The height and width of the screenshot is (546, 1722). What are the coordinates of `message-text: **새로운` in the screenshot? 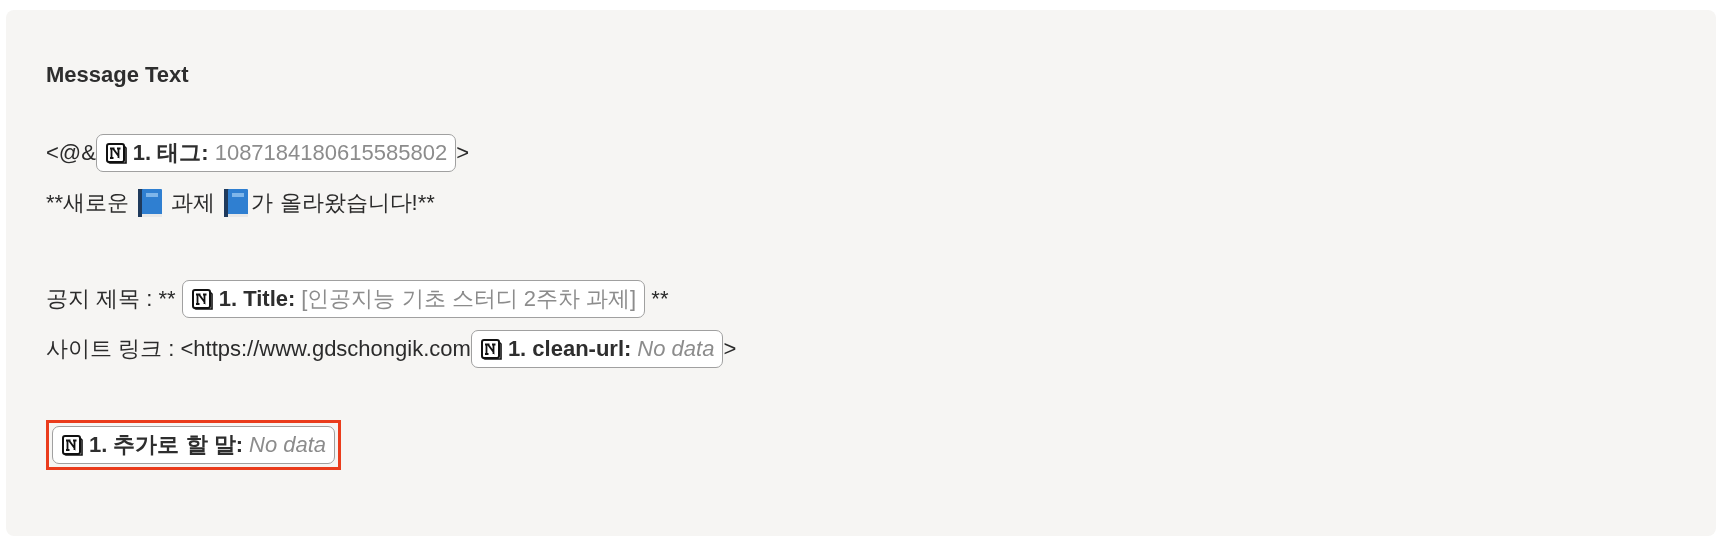 It's located at (88, 203).